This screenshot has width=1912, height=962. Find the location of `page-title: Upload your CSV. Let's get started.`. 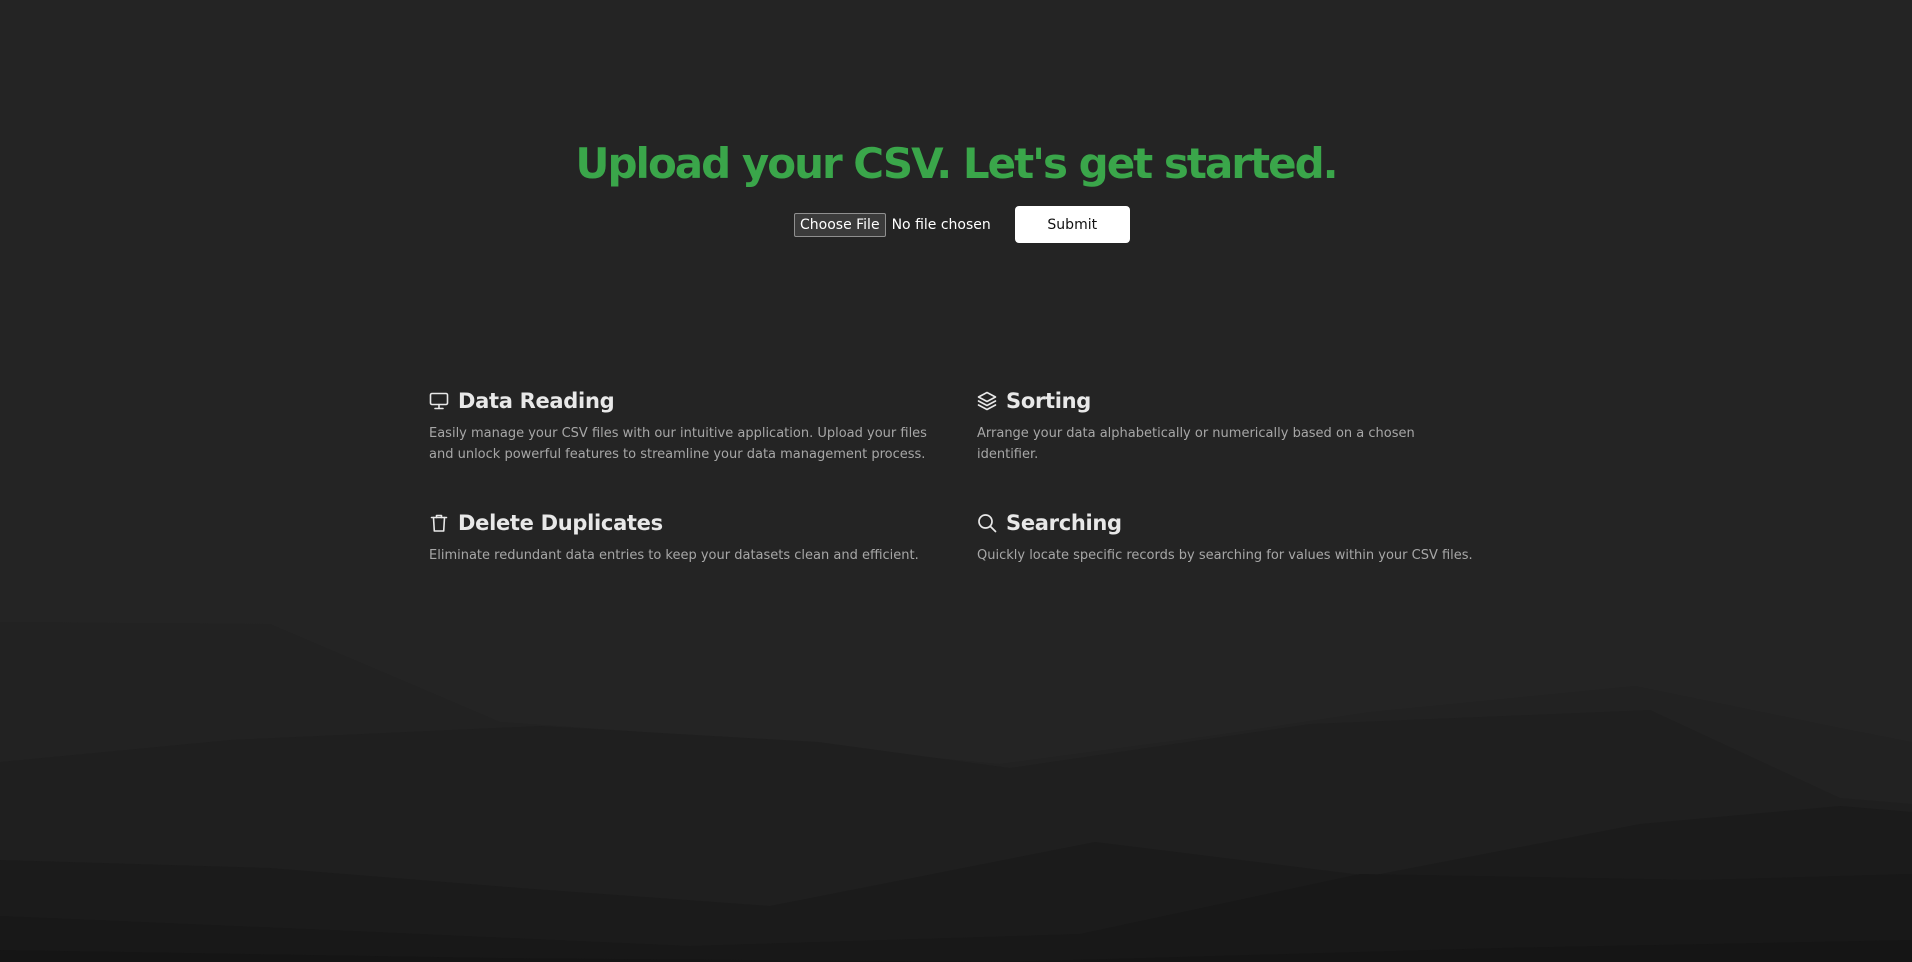

page-title: Upload your CSV. Let's get started. is located at coordinates (956, 163).